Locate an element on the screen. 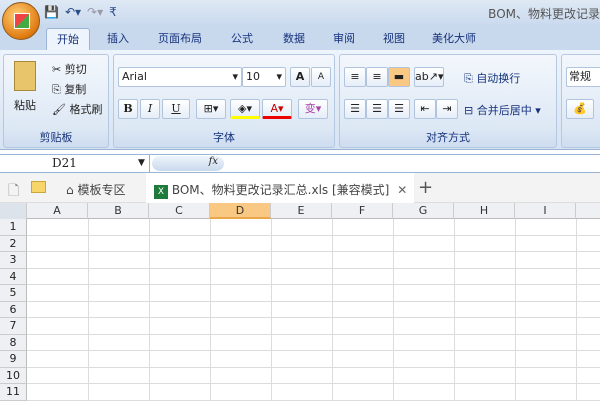 The height and width of the screenshot is (401, 600). column-header-F: F is located at coordinates (362, 211).